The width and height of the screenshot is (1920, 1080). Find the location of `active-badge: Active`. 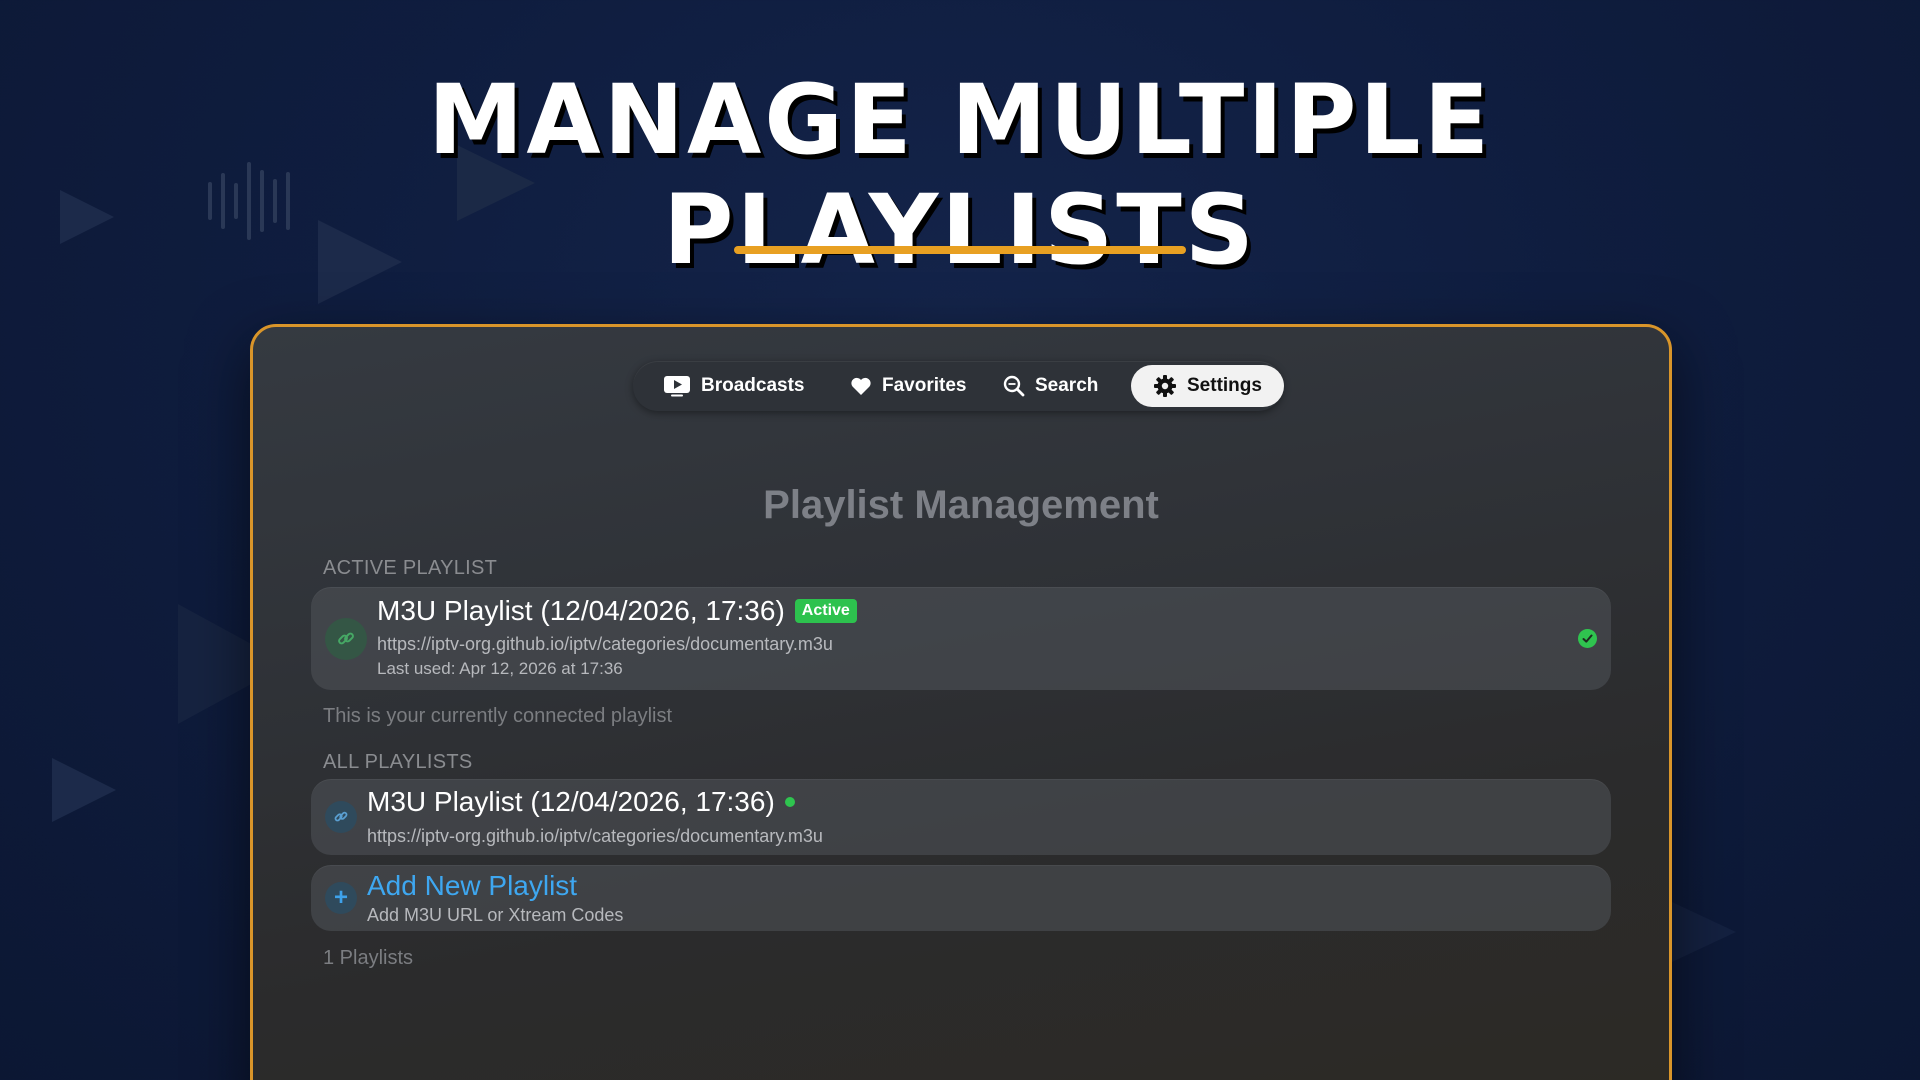

active-badge: Active is located at coordinates (825, 611).